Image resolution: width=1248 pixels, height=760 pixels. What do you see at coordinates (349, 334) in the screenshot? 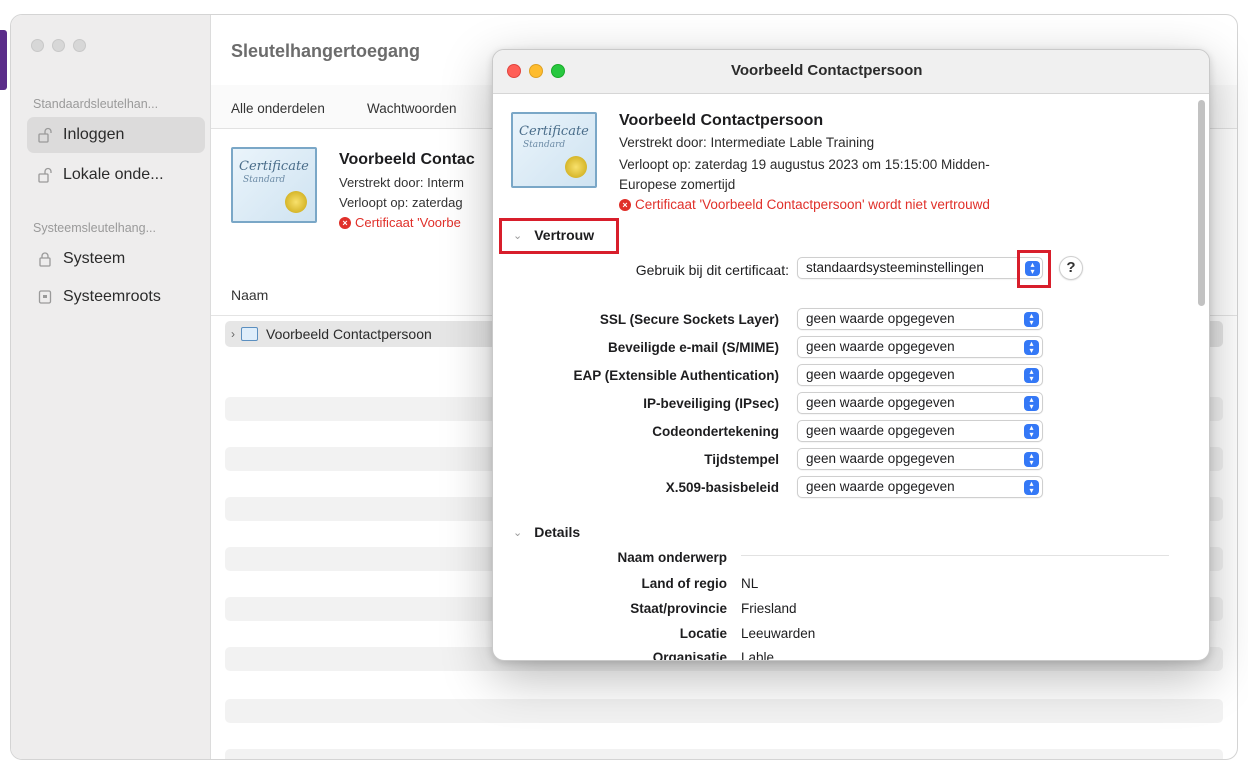
I see `row-label: Voorbeeld Contactpersoon` at bounding box center [349, 334].